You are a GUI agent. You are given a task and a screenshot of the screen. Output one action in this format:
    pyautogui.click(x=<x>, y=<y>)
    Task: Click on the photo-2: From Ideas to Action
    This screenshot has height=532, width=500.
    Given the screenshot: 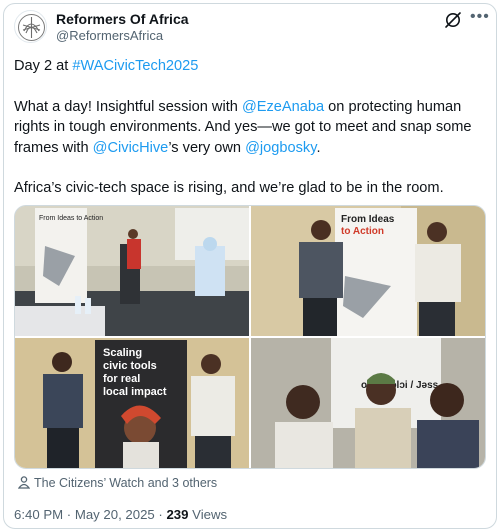 What is the action you would take?
    pyautogui.click(x=368, y=271)
    